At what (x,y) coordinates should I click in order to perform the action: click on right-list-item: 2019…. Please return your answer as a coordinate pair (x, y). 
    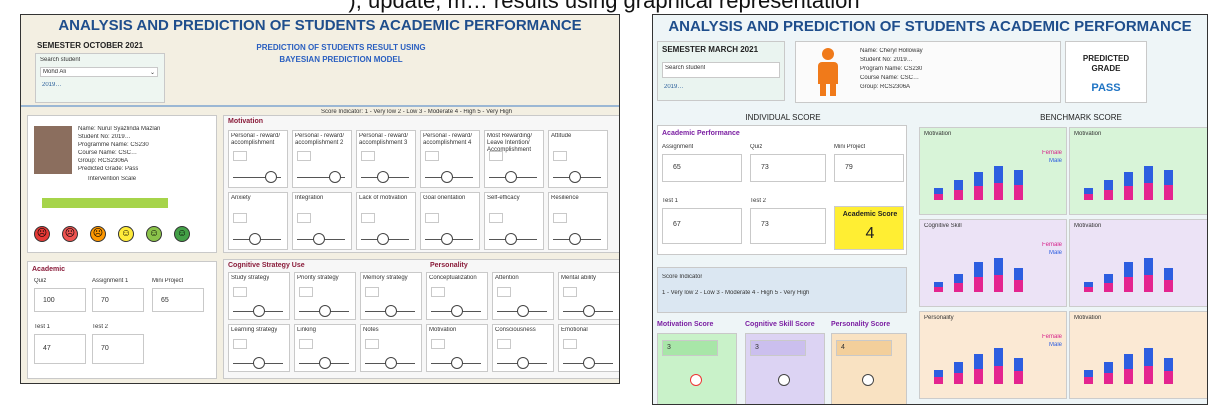
    Looking at the image, I should click on (673, 87).